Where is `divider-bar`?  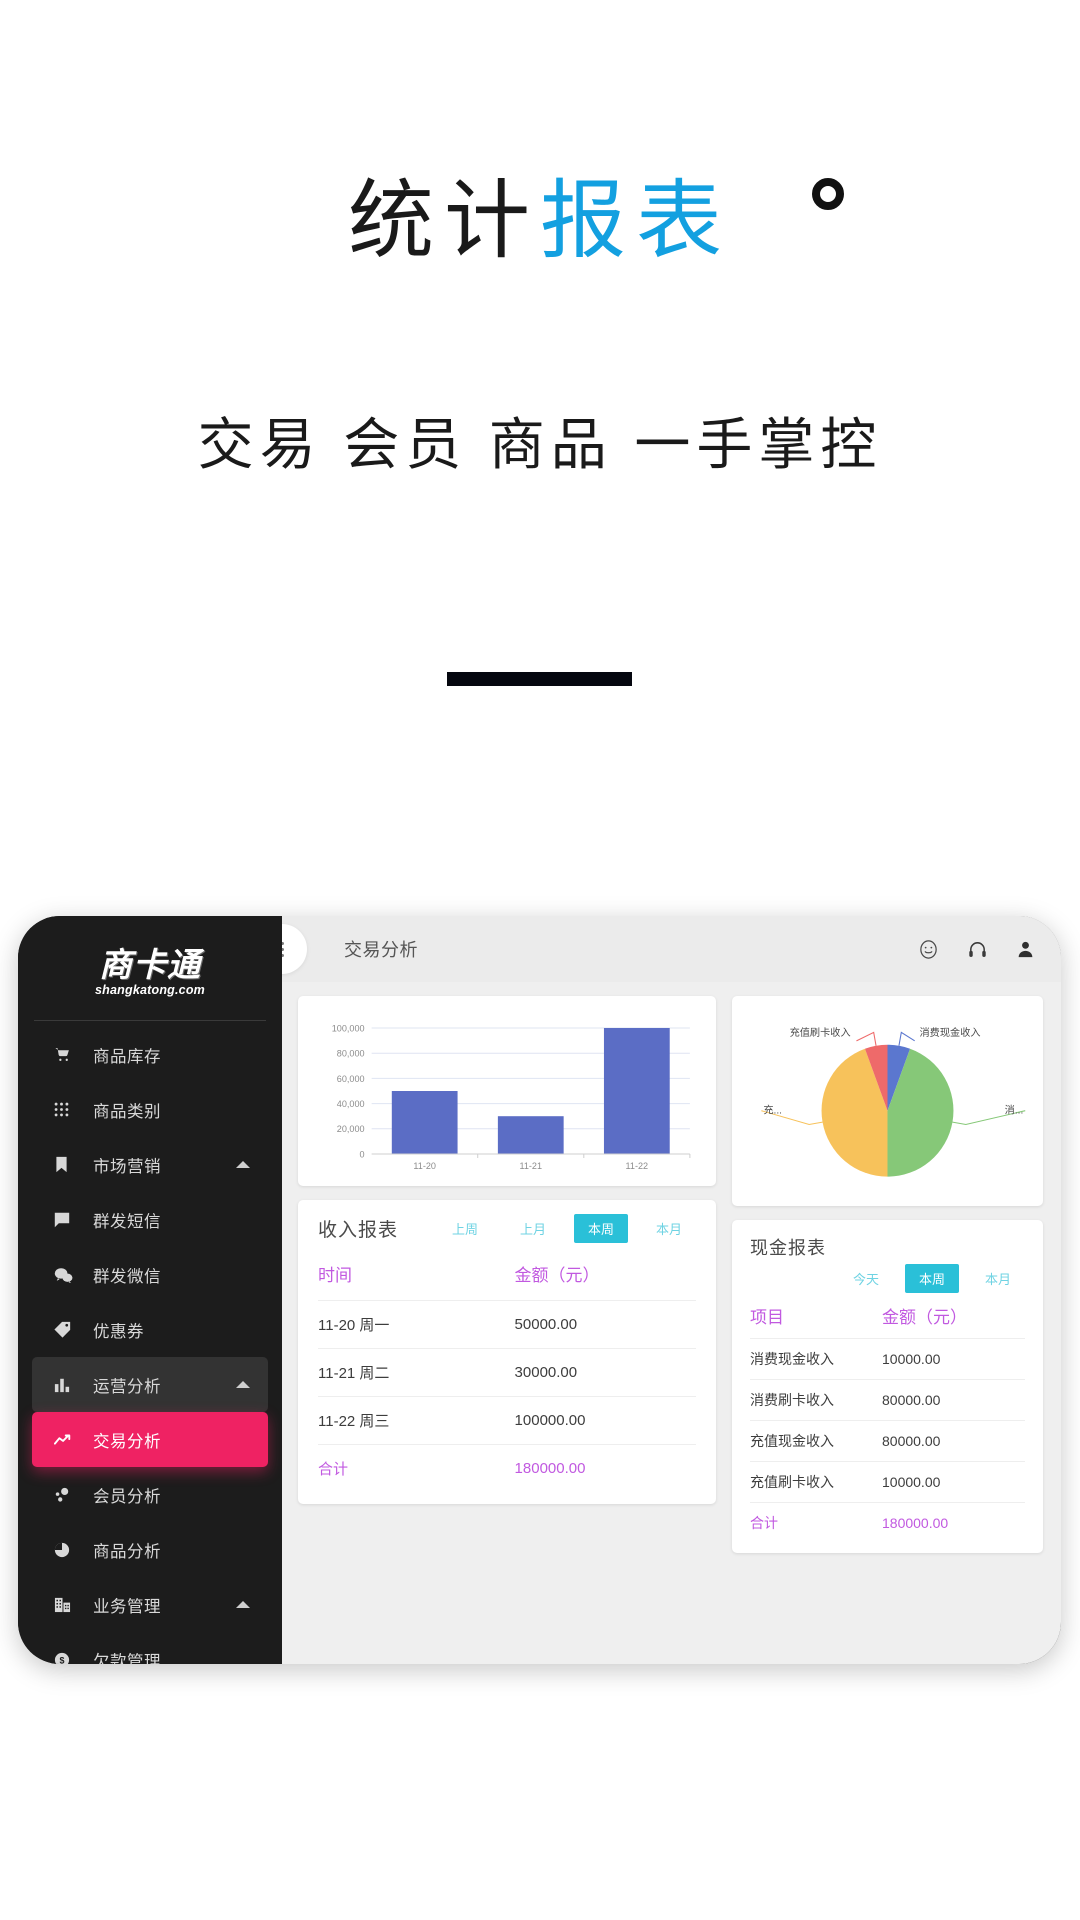 divider-bar is located at coordinates (539, 679).